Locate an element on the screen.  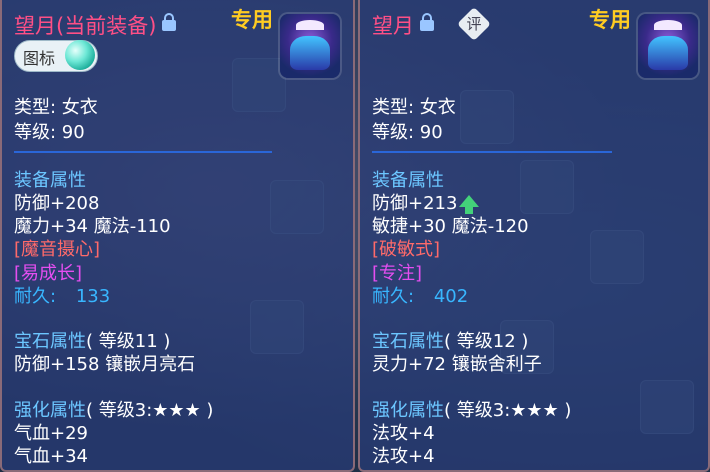
durability-value: 402 is located at coordinates (451, 296).